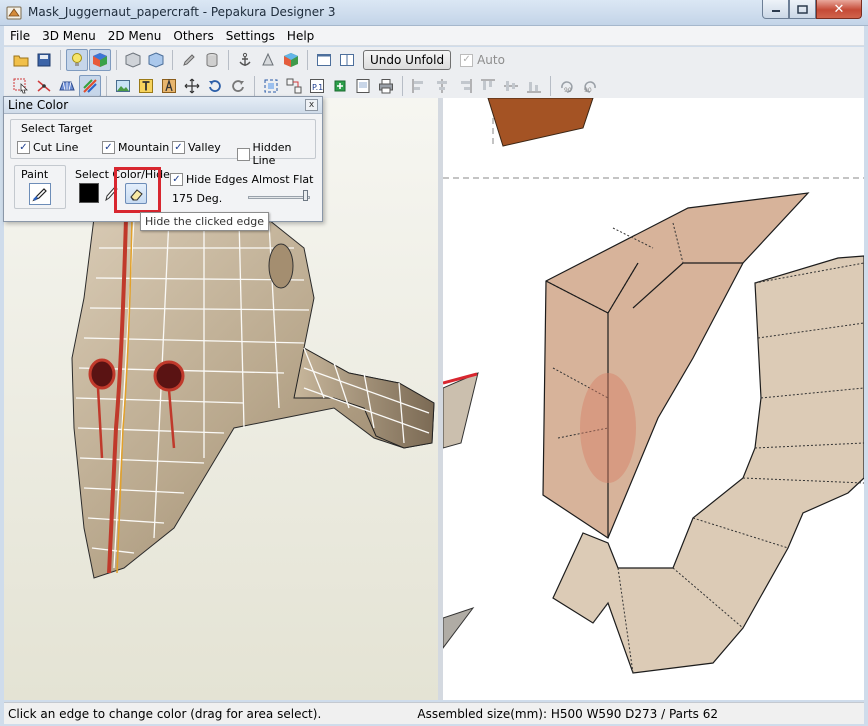  Describe the element at coordinates (108, 147) in the screenshot. I see `mountain-checkbox: ✓` at that location.